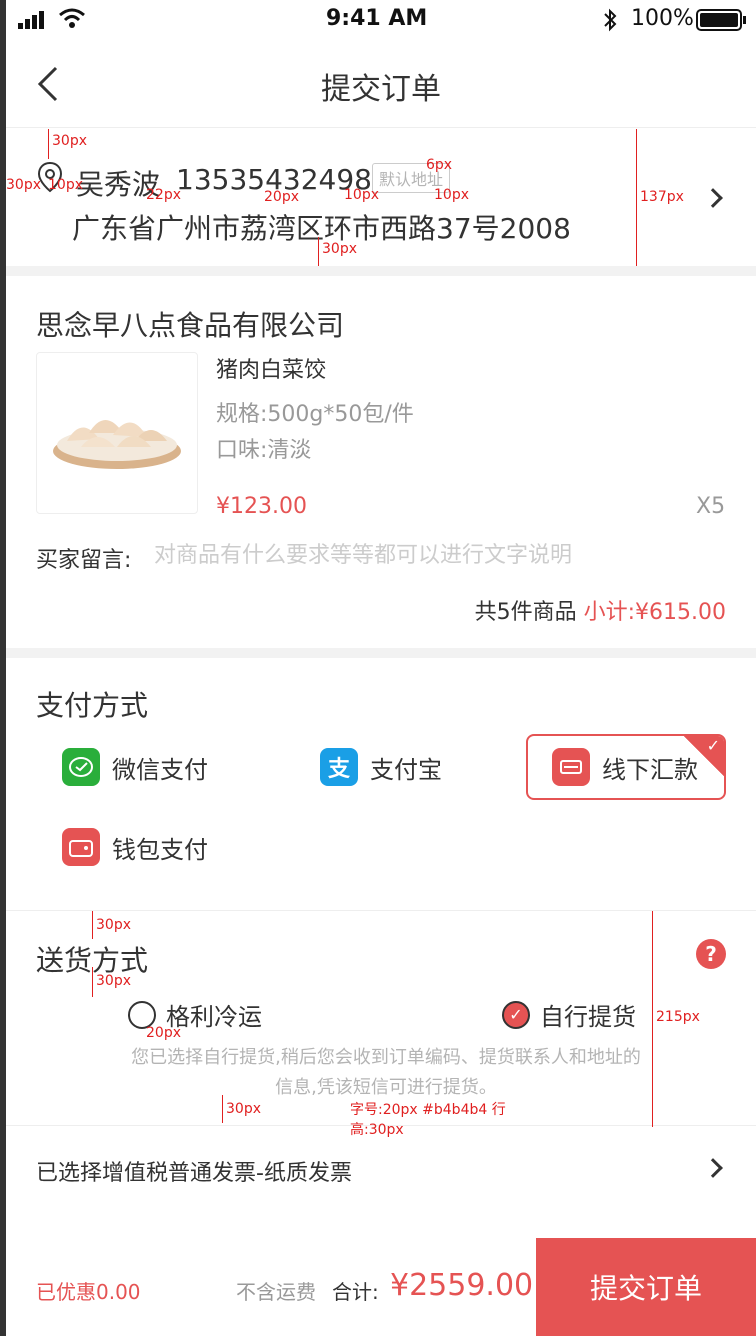  What do you see at coordinates (646, 1287) in the screenshot?
I see `submit-order-button: 提交订单` at bounding box center [646, 1287].